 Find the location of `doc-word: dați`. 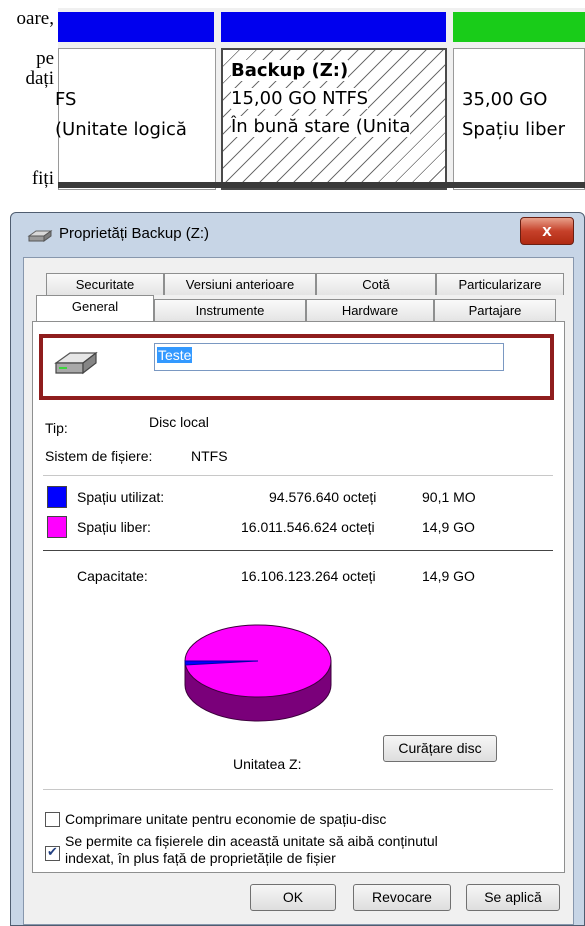

doc-word: dați is located at coordinates (40, 78).